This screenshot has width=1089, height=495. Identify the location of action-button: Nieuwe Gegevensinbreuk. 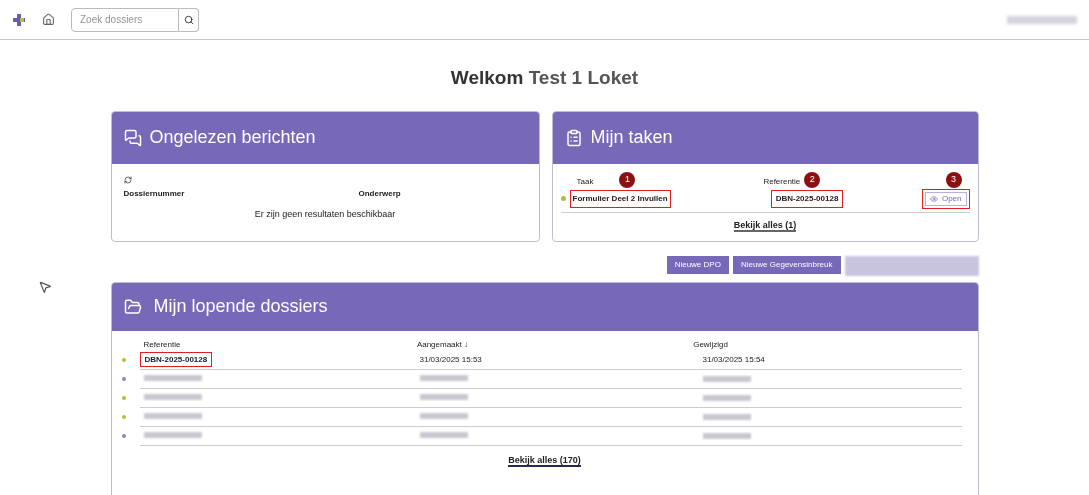
(786, 264).